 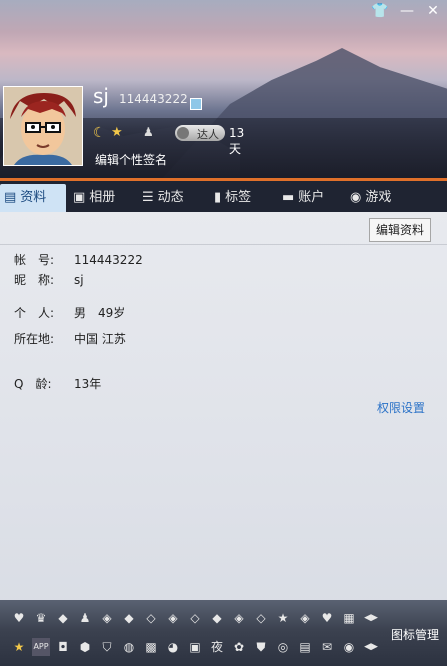 What do you see at coordinates (85, 647) in the screenshot?
I see `hexagon-icon: ⬢` at bounding box center [85, 647].